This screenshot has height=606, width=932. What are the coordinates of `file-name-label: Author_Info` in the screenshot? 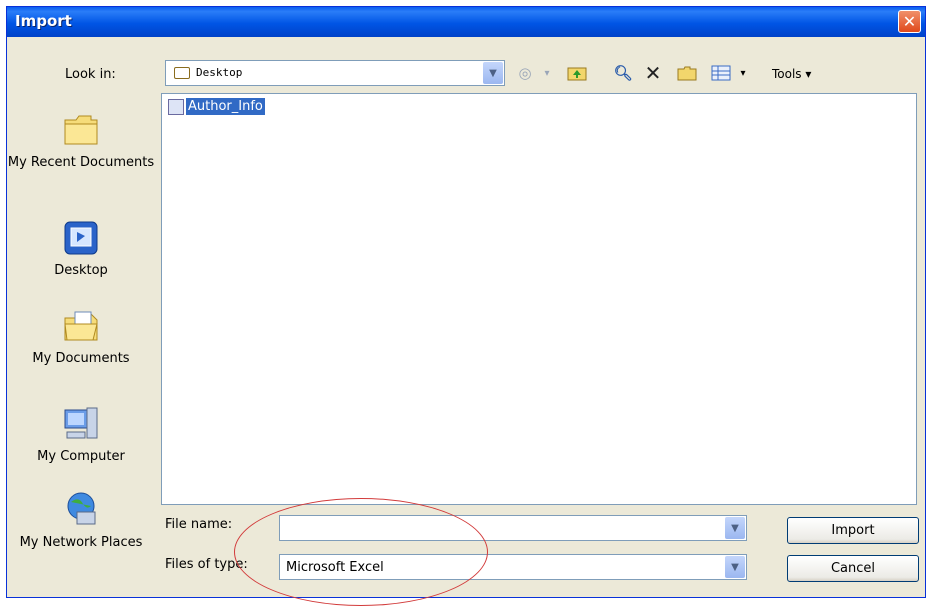 It's located at (225, 106).